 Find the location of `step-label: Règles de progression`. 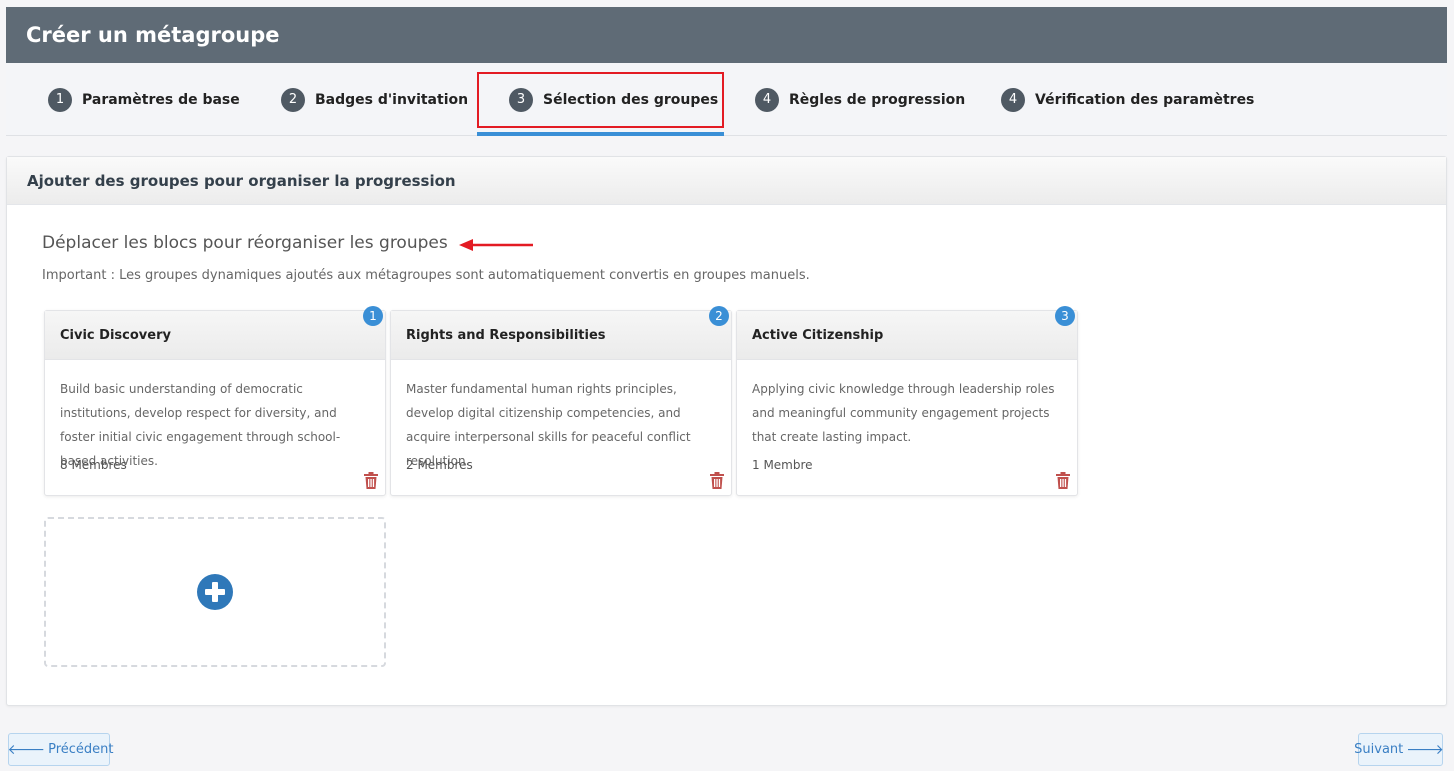

step-label: Règles de progression is located at coordinates (877, 99).